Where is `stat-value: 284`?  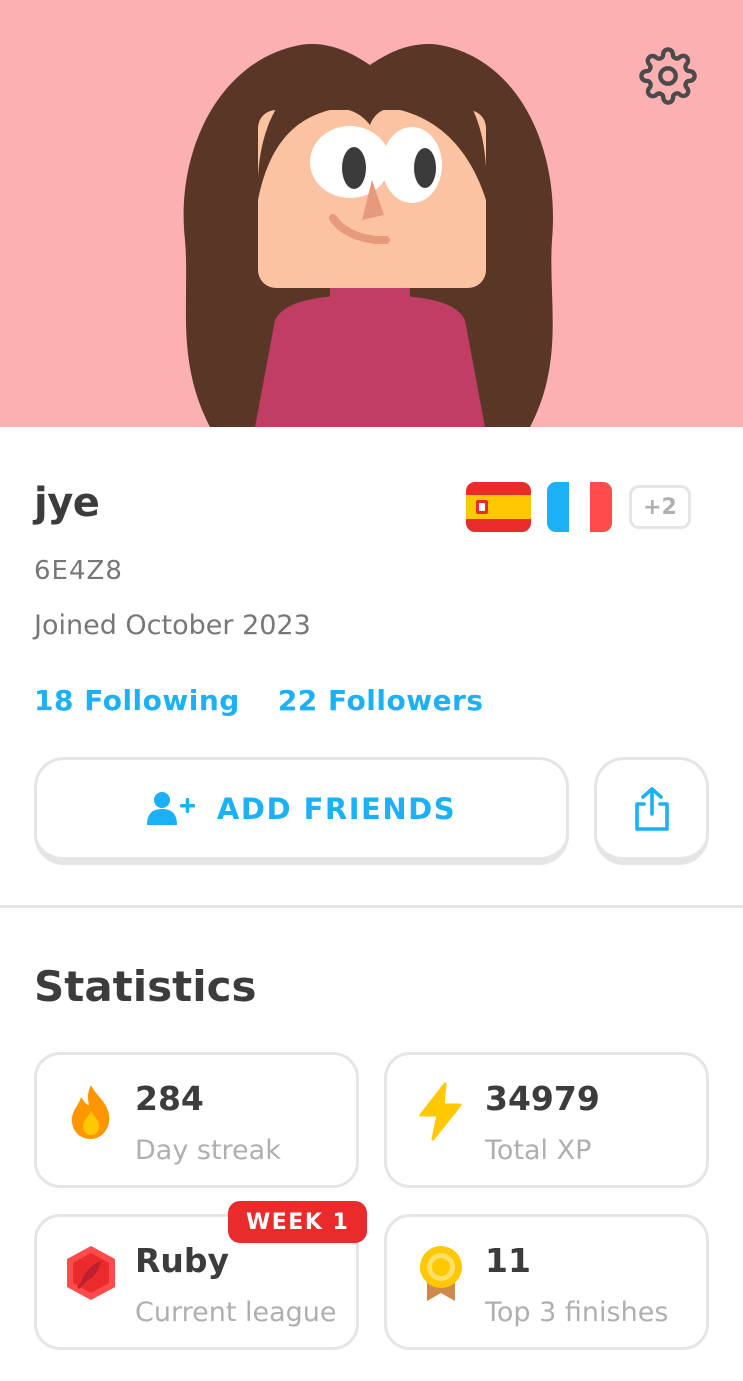 stat-value: 284 is located at coordinates (169, 1098).